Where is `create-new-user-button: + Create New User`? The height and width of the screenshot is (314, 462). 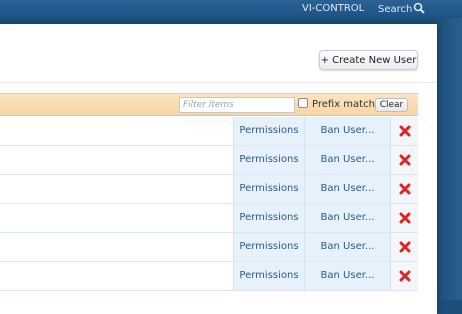 create-new-user-button: + Create New User is located at coordinates (368, 60).